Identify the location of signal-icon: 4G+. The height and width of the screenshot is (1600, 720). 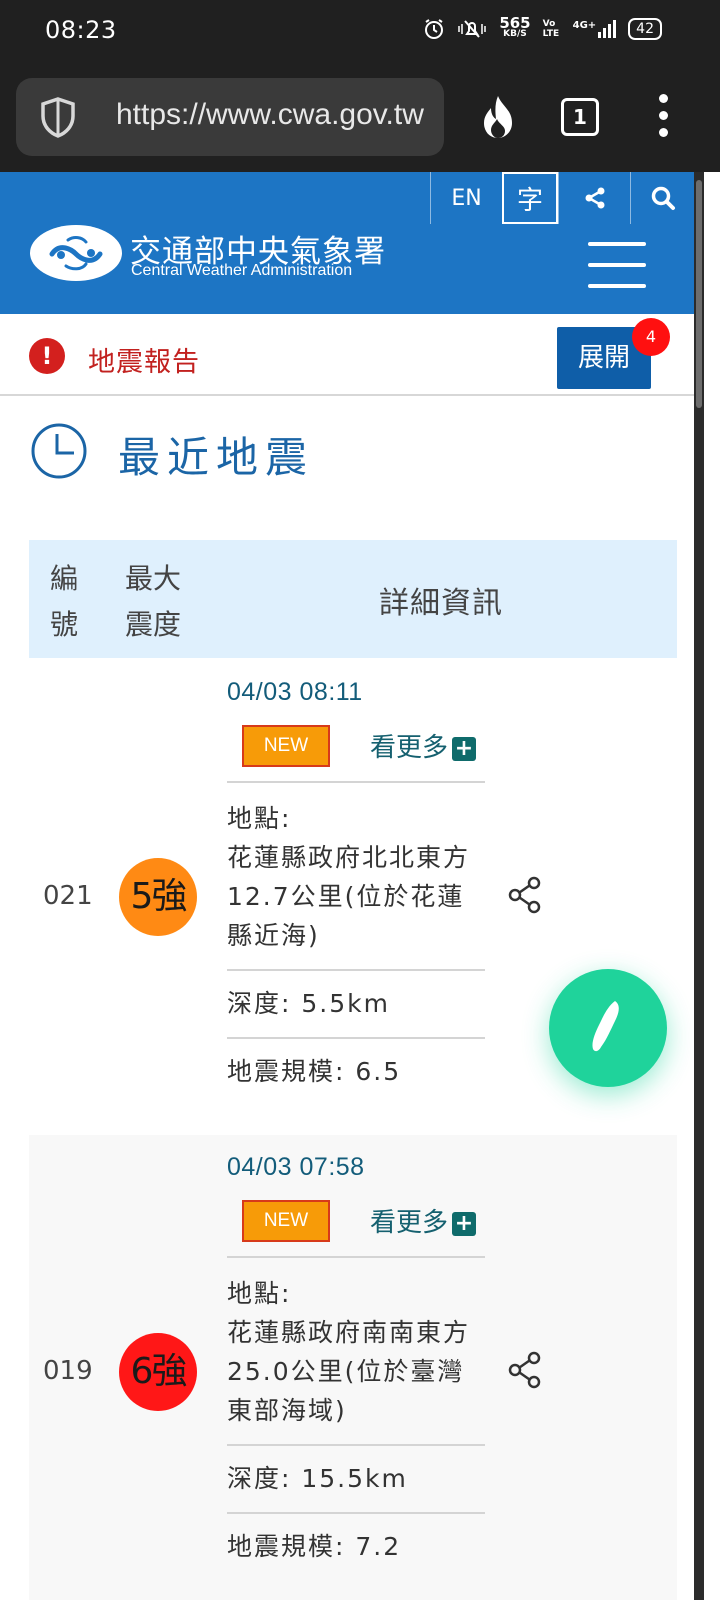
(595, 29).